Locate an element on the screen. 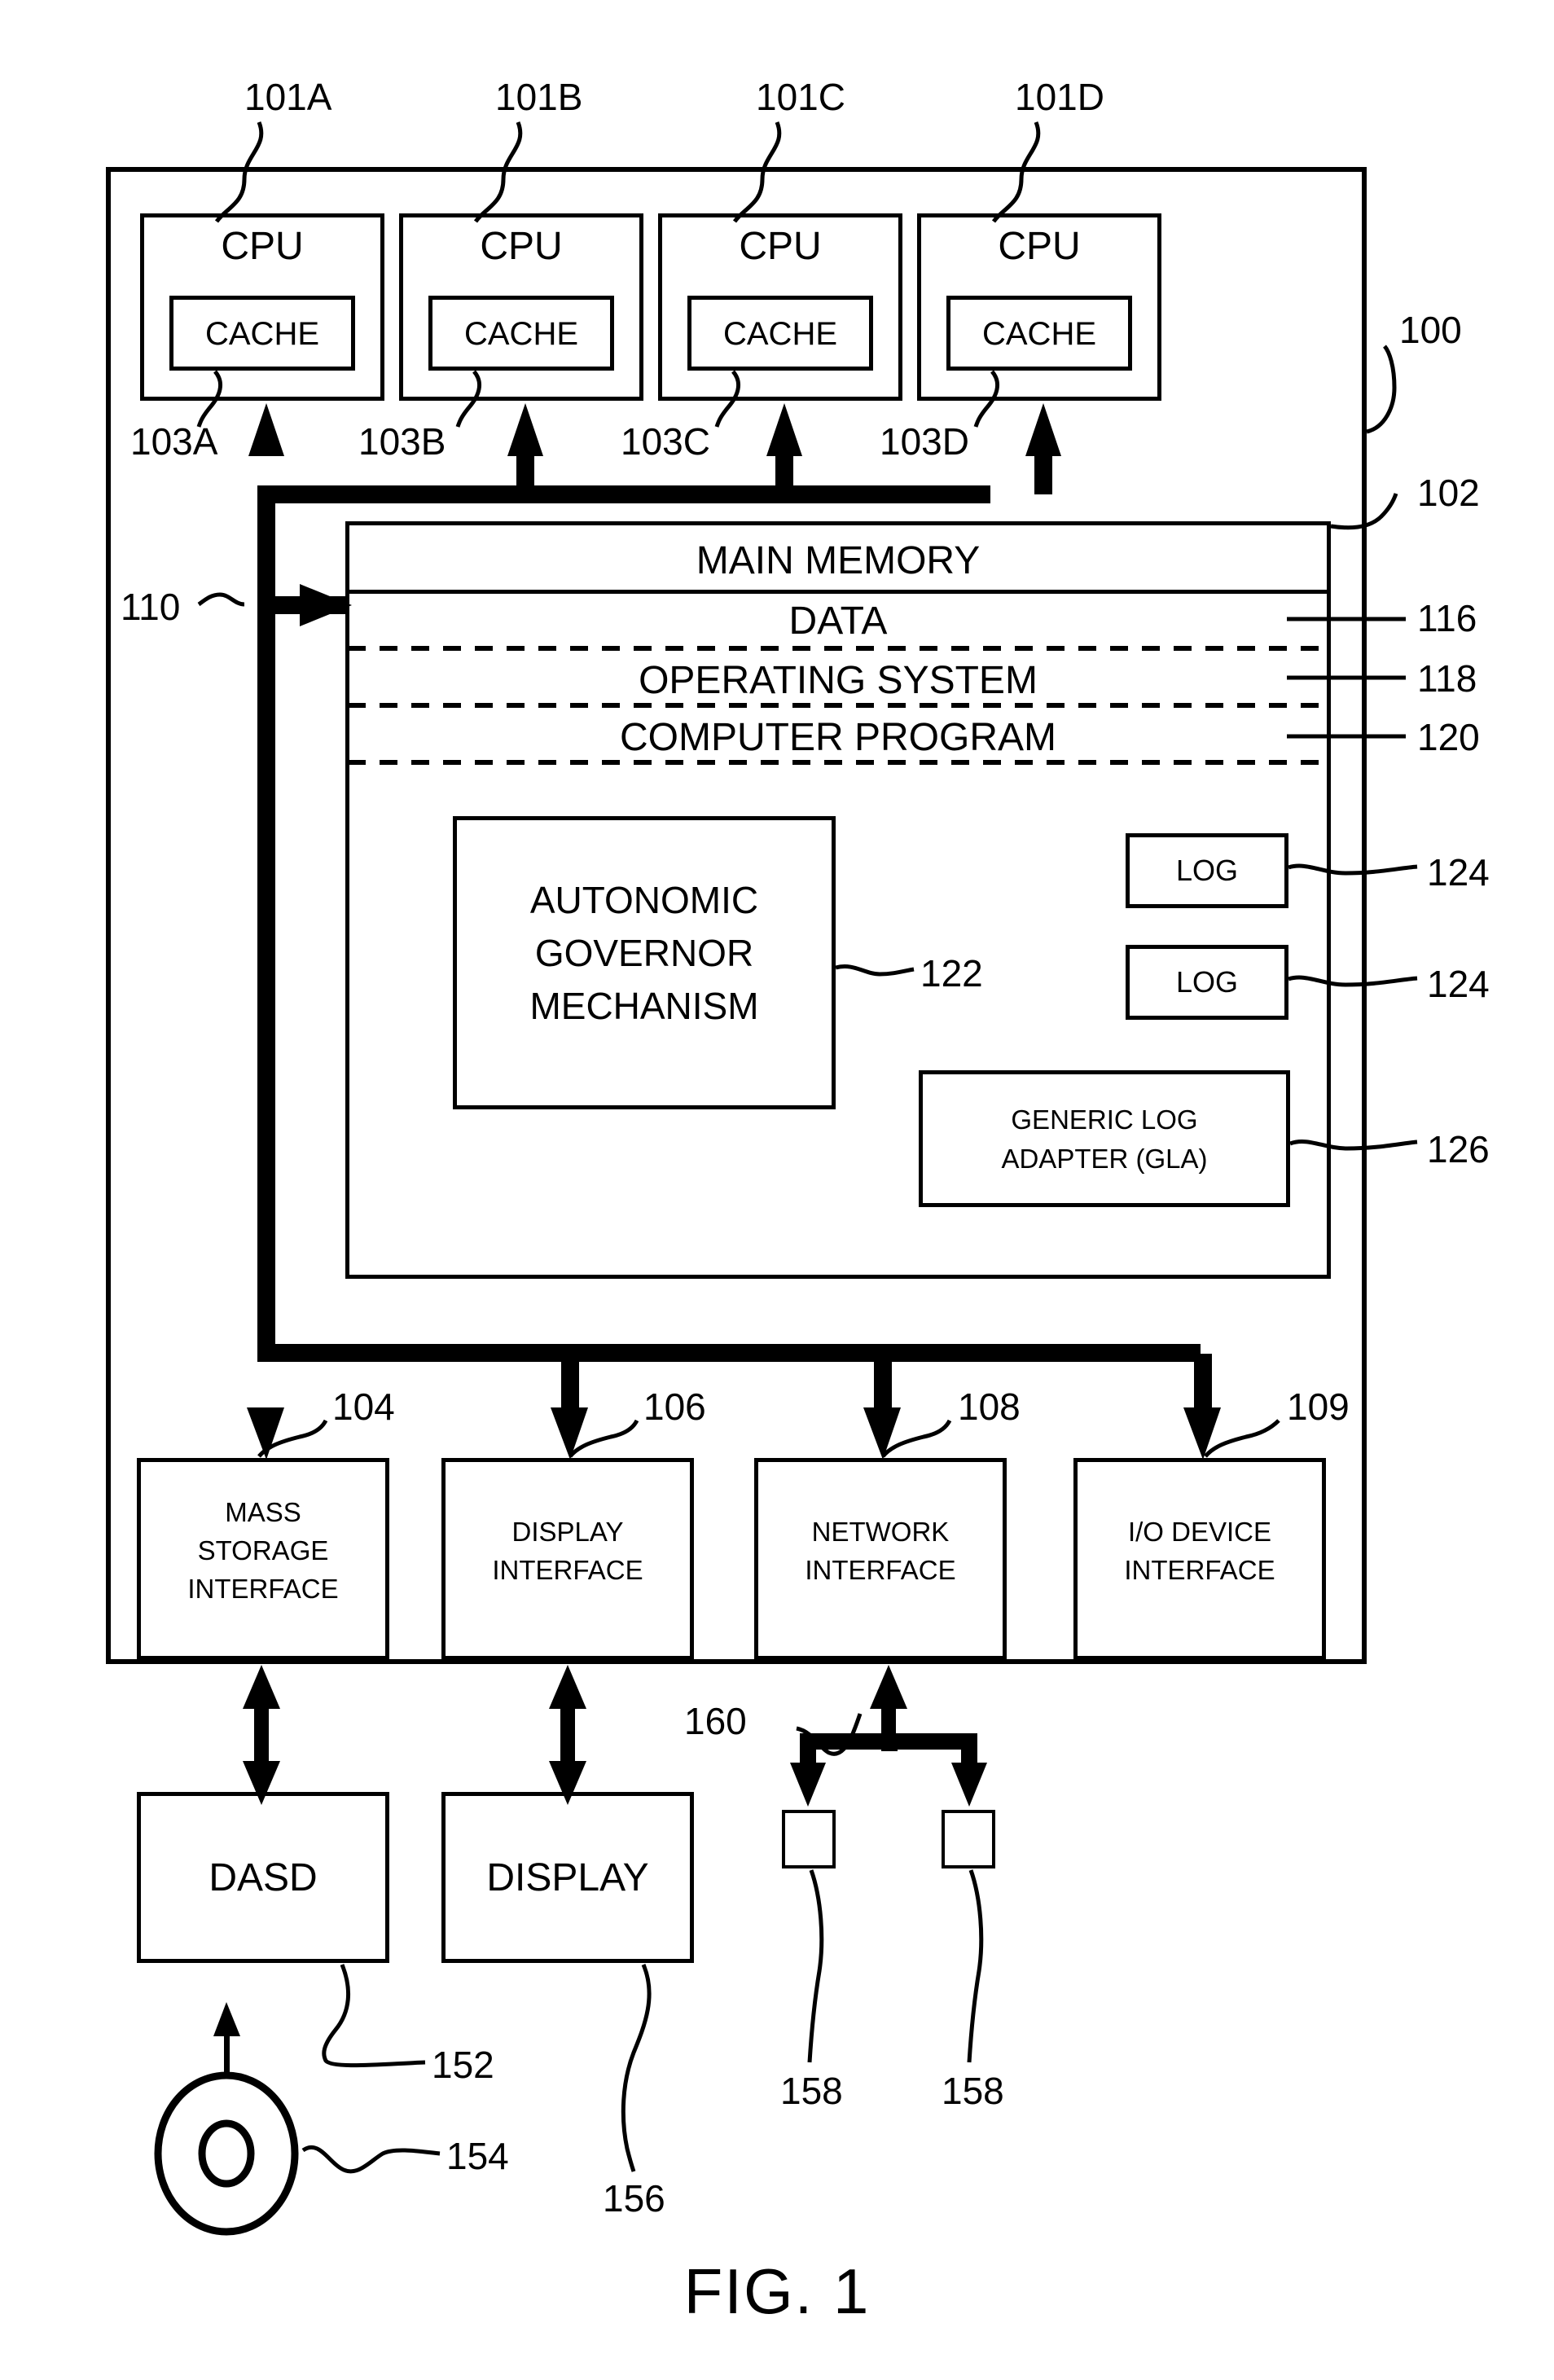  interface-label-0-line3: INTERFACE is located at coordinates (263, 1589).